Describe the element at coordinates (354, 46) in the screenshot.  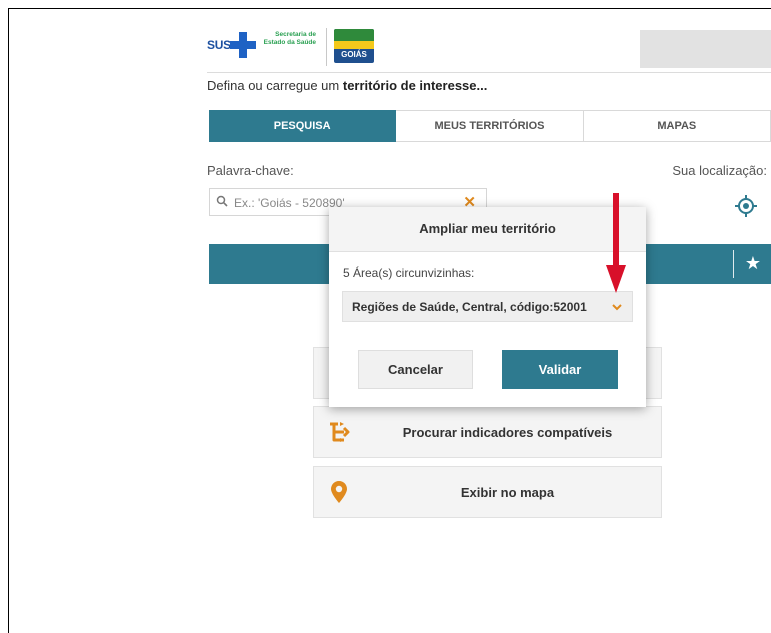
I see `goias-logo: GOIÁS` at that location.